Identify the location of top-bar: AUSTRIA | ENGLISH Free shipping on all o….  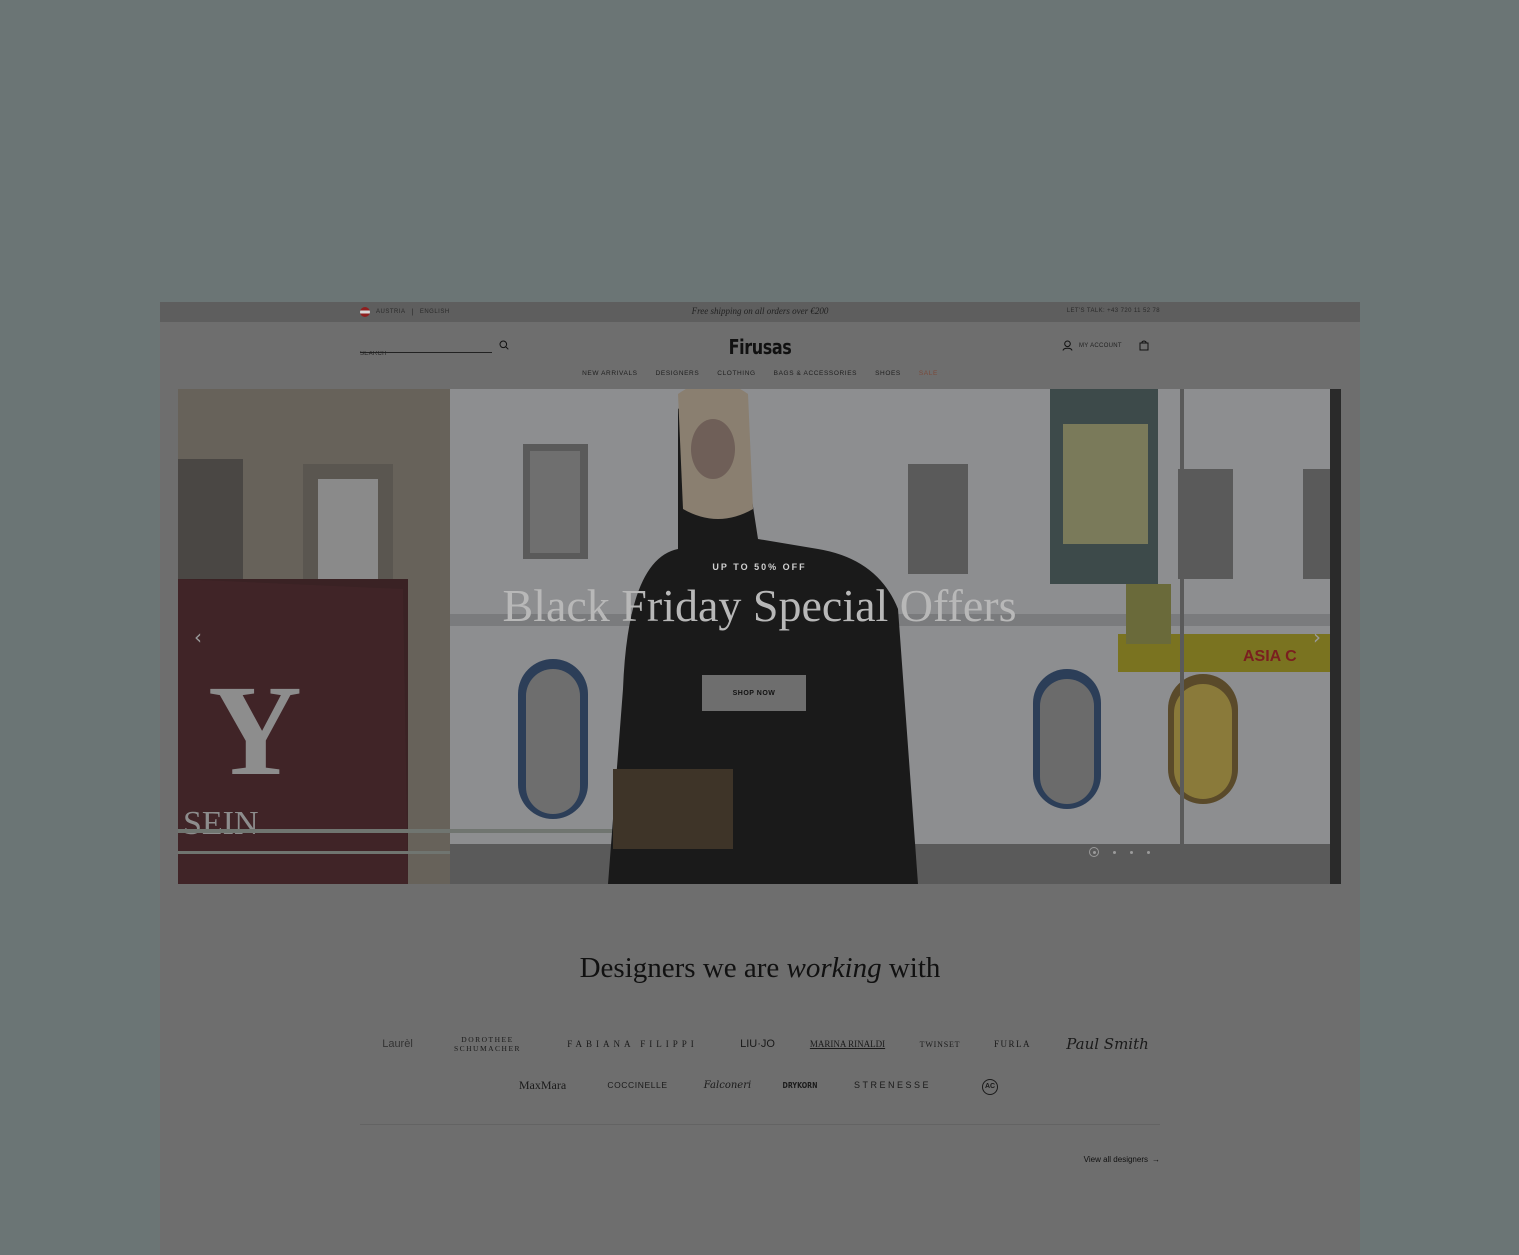
(760, 312).